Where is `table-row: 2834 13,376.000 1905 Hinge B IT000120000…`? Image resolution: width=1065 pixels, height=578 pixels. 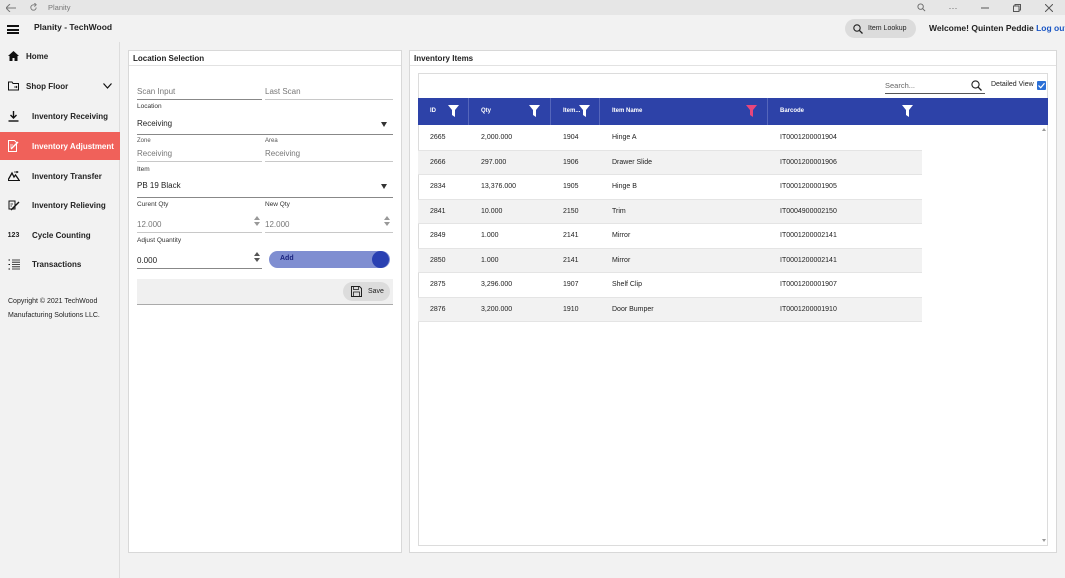
table-row: 2834 13,376.000 1905 Hinge B IT000120000… is located at coordinates (670, 187).